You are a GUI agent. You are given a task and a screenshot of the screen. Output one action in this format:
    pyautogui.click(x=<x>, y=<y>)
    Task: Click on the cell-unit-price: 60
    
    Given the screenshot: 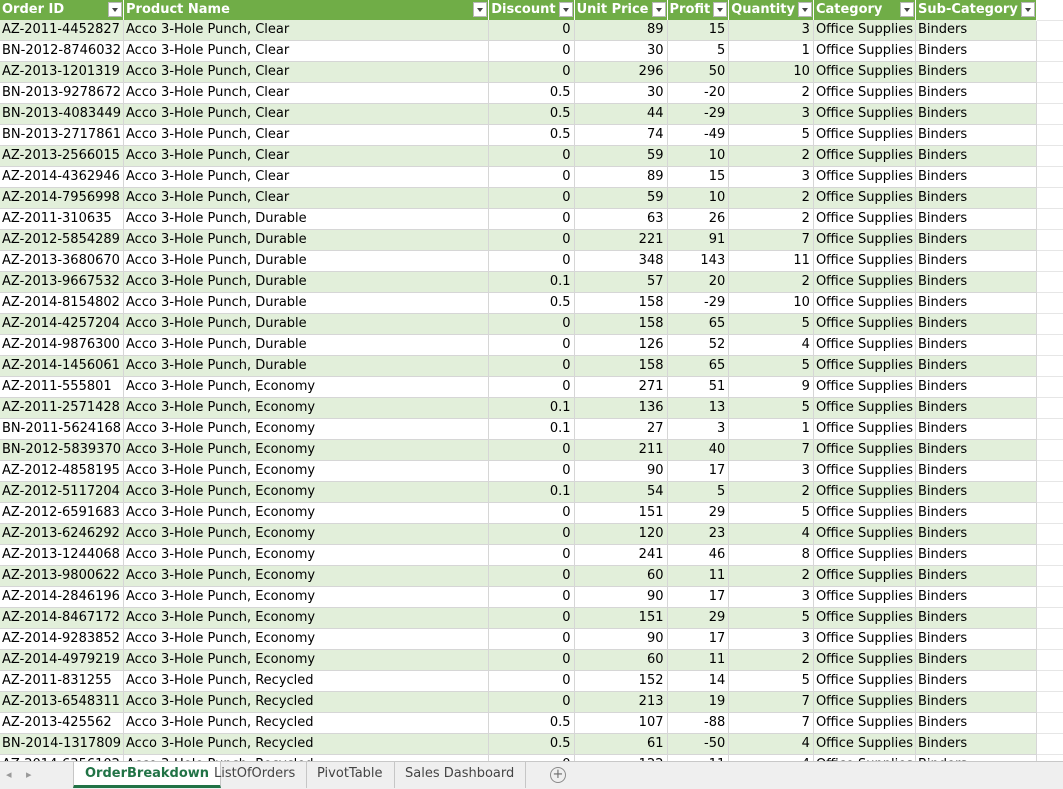 What is the action you would take?
    pyautogui.click(x=621, y=576)
    